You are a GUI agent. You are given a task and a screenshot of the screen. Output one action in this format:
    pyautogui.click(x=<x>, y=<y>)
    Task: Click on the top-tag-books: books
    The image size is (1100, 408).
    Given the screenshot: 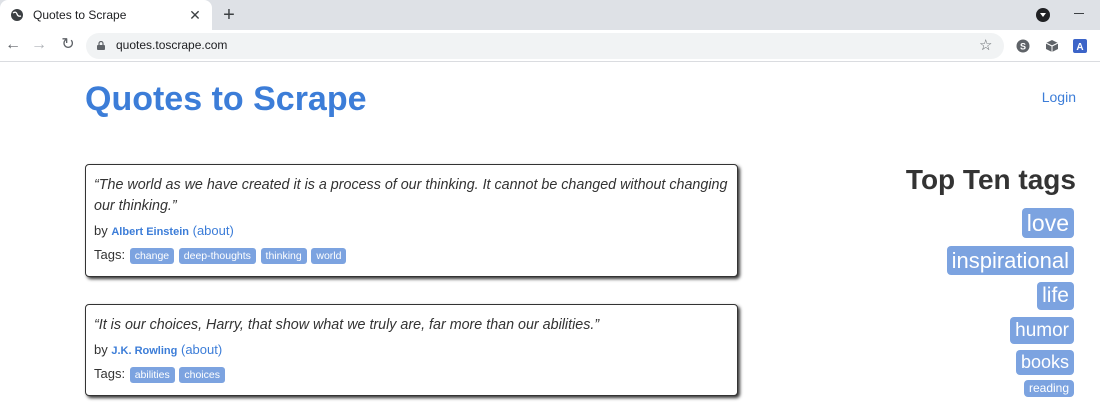 What is the action you would take?
    pyautogui.click(x=1044, y=362)
    